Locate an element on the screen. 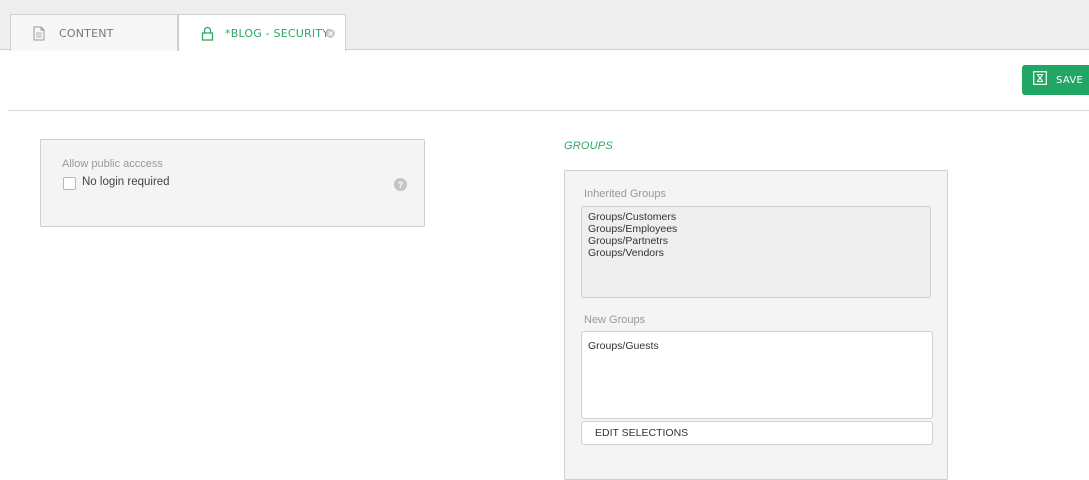 The width and height of the screenshot is (1089, 480). help-icon: ? is located at coordinates (400, 184).